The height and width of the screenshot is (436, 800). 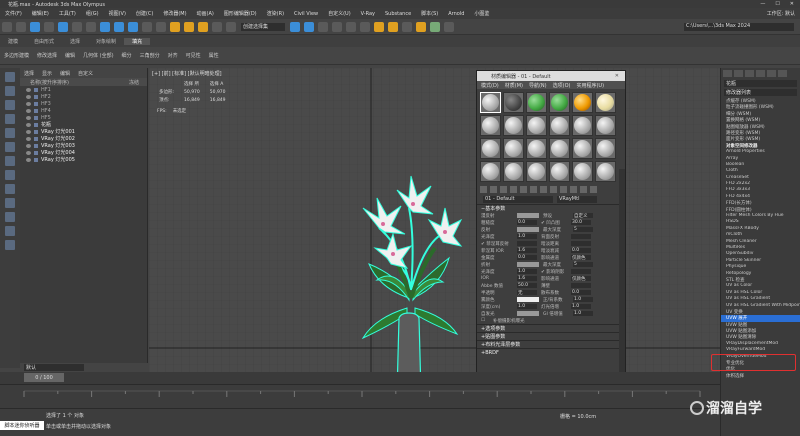 I want to click on tab-freeform: 自由形式, so click(x=44, y=41).